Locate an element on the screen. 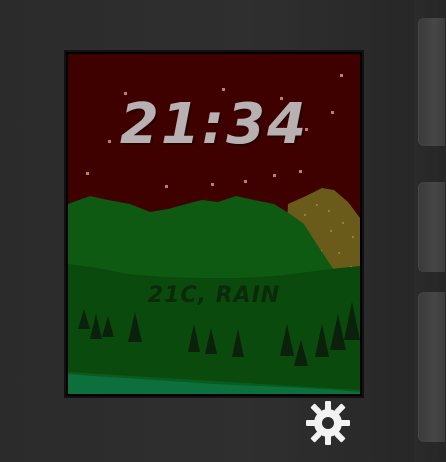  weather-display: 21C, RAIN is located at coordinates (214, 295).